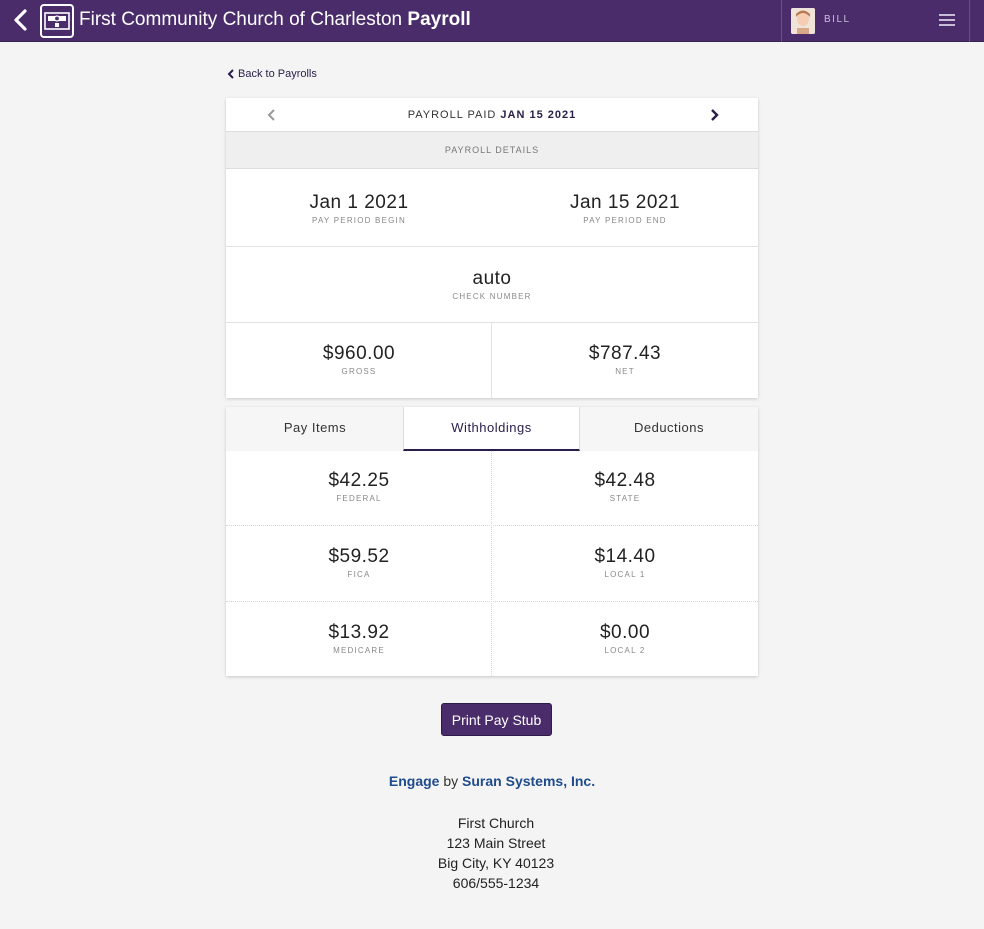  I want to click on net-amount: $787.43 NET, so click(625, 359).